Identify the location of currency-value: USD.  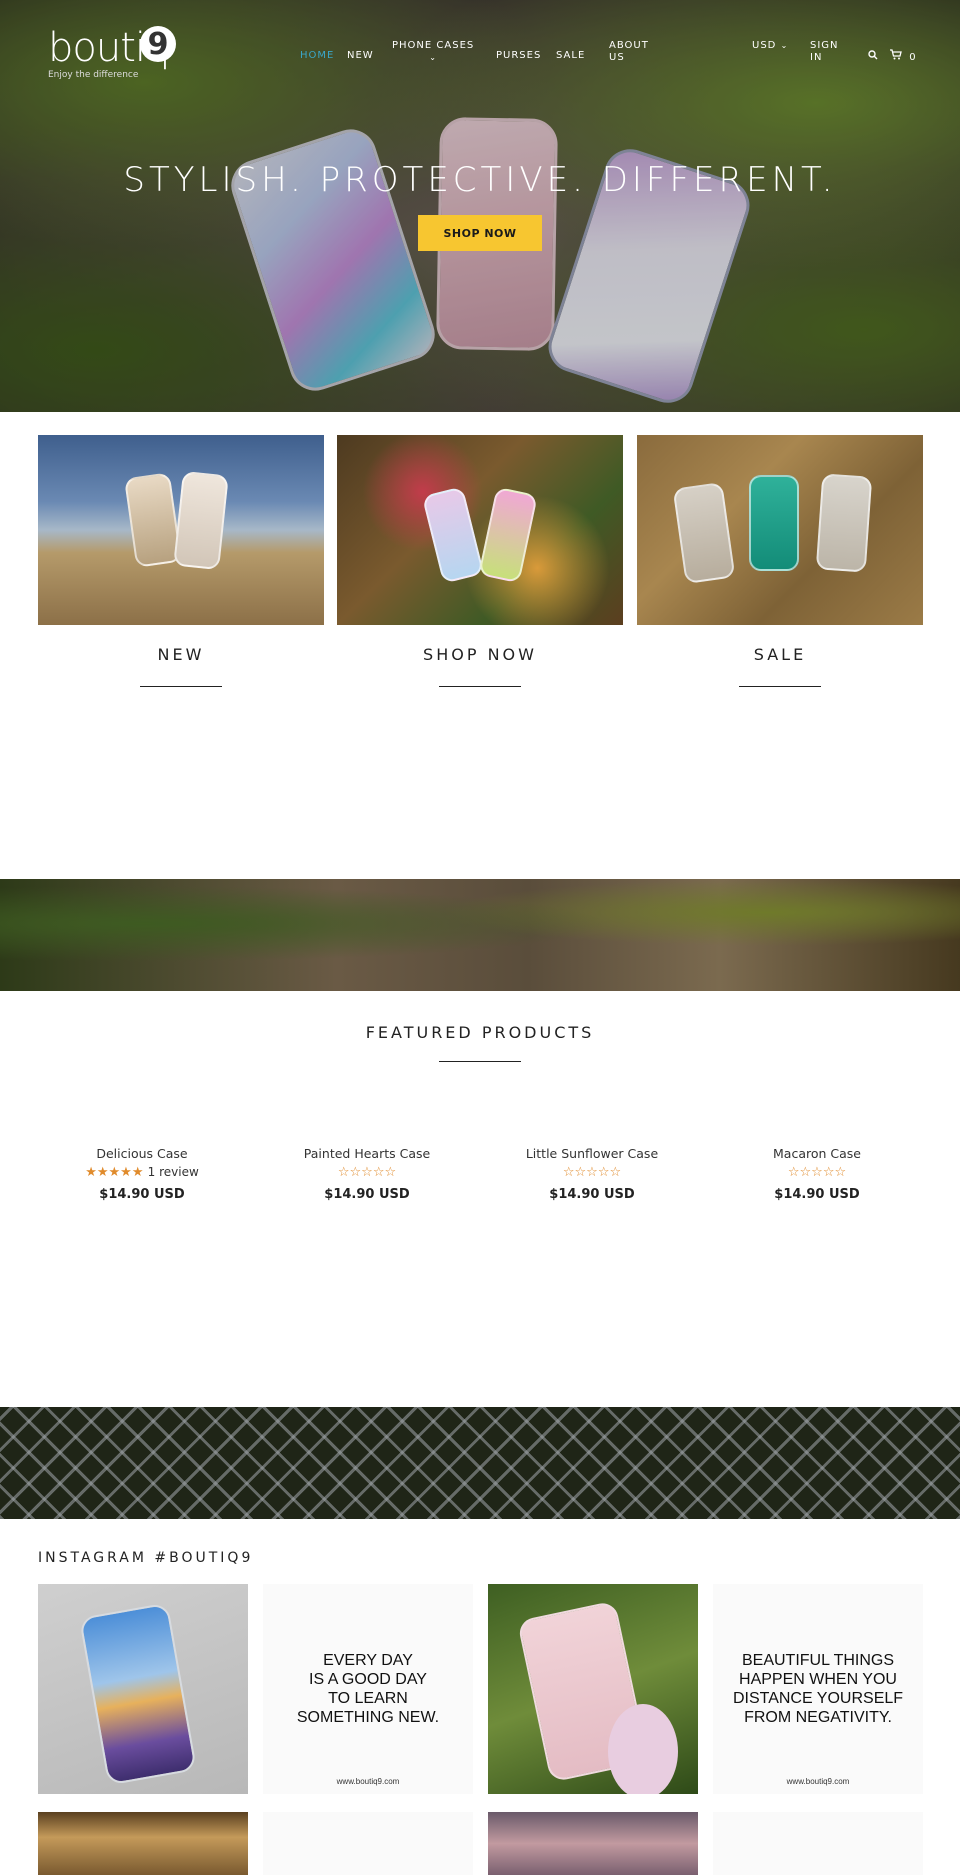
(764, 45).